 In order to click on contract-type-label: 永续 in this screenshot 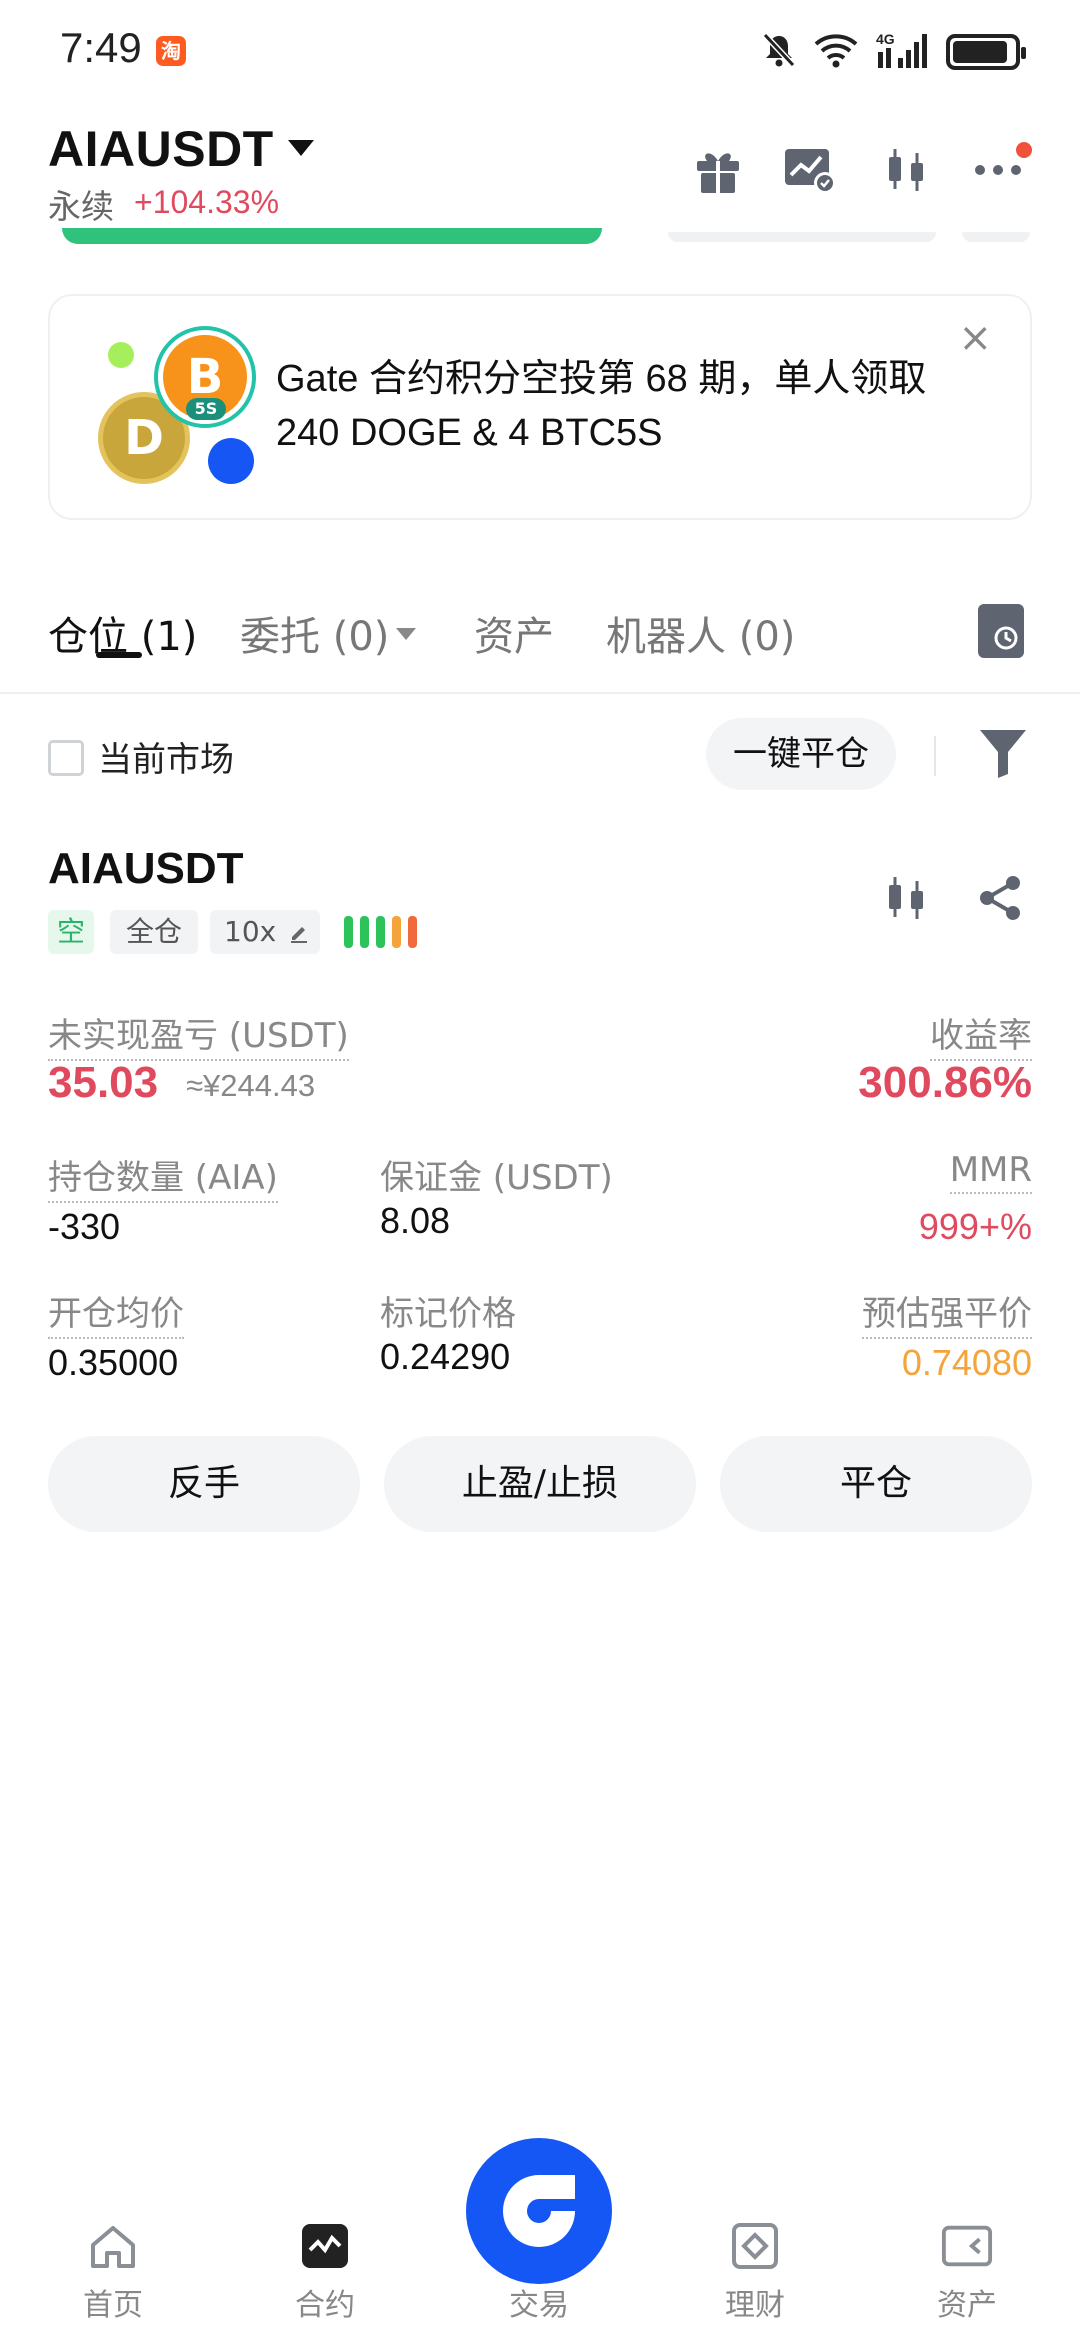, I will do `click(81, 206)`.